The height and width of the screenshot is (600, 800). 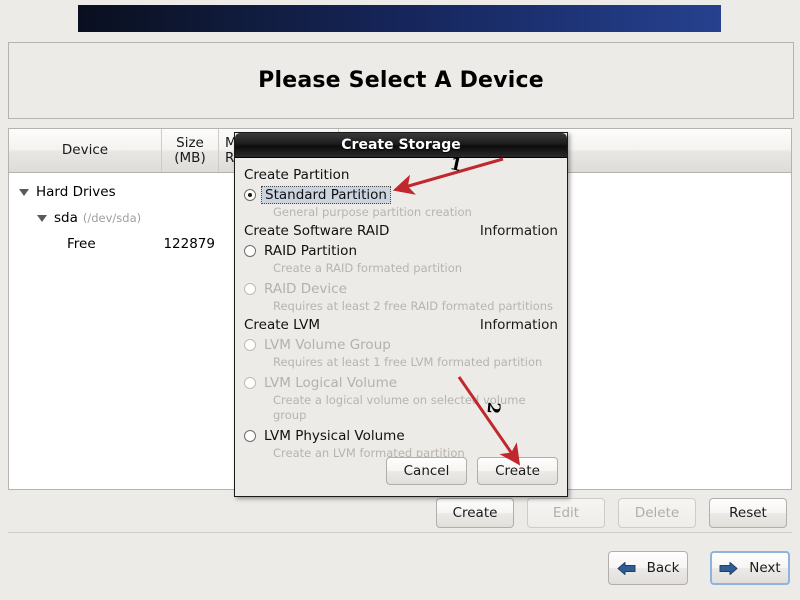 I want to click on dialog-button-row: Cancel Create, so click(x=402, y=471).